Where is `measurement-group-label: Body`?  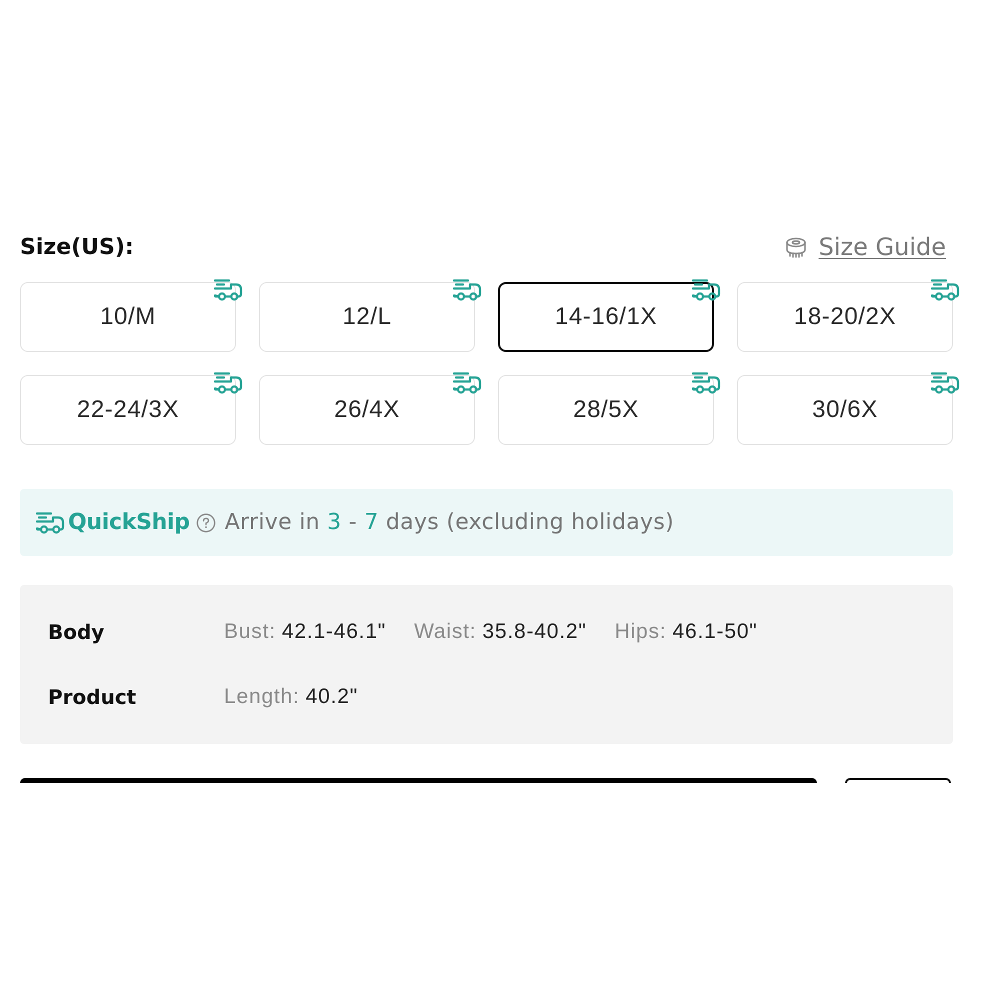 measurement-group-label: Body is located at coordinates (77, 632).